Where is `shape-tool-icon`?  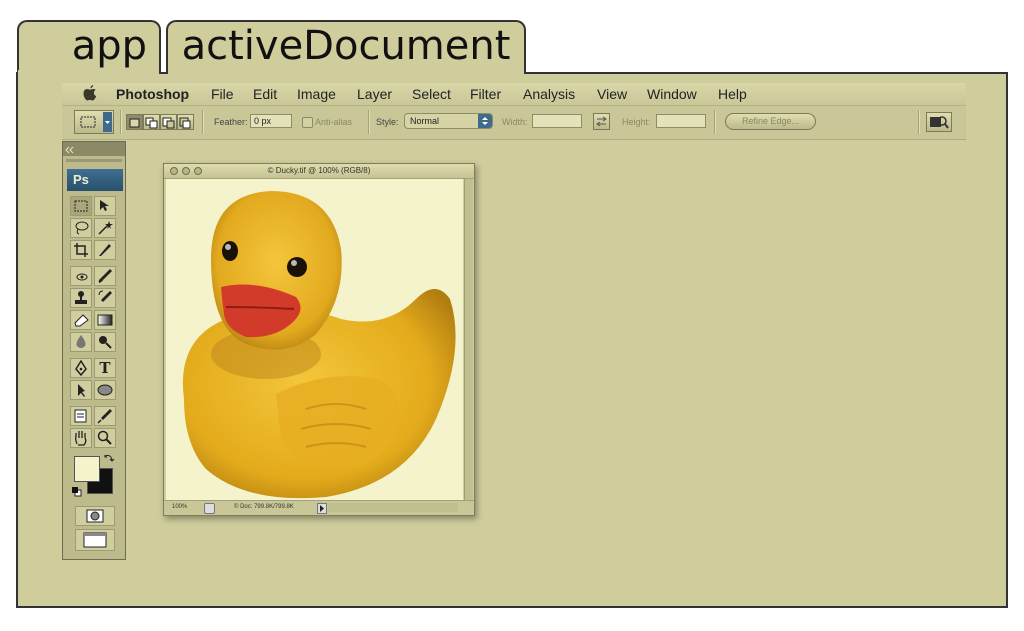
shape-tool-icon is located at coordinates (105, 390).